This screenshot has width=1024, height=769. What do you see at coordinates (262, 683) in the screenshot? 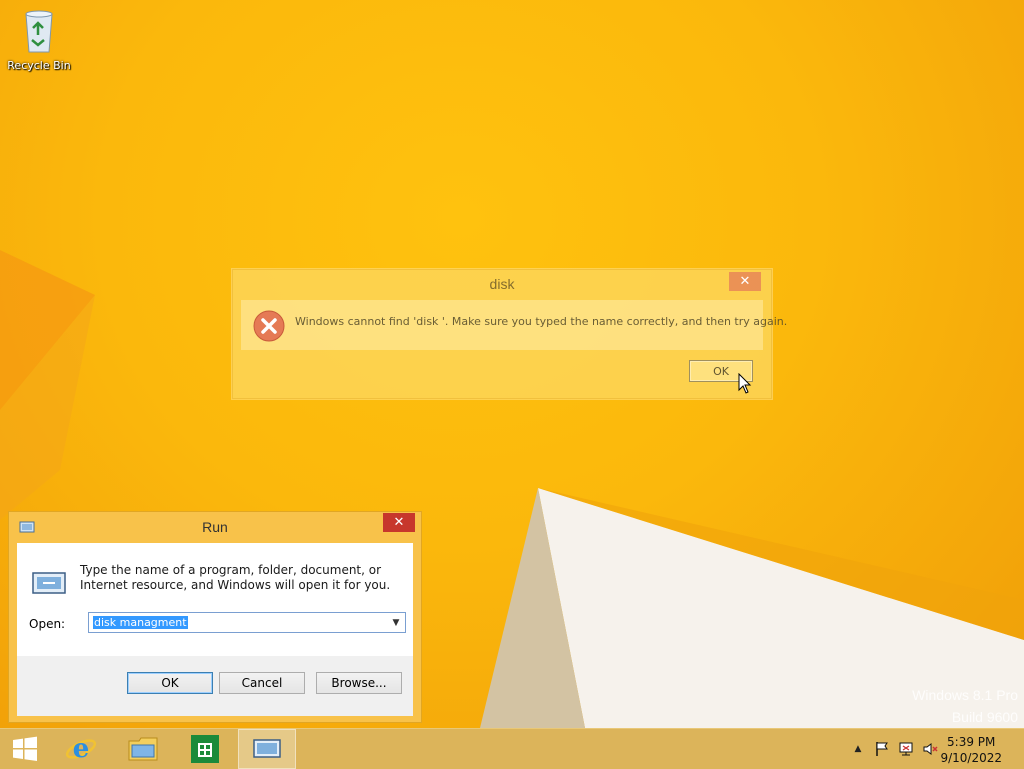
I see `cancel-button: Cancel` at bounding box center [262, 683].